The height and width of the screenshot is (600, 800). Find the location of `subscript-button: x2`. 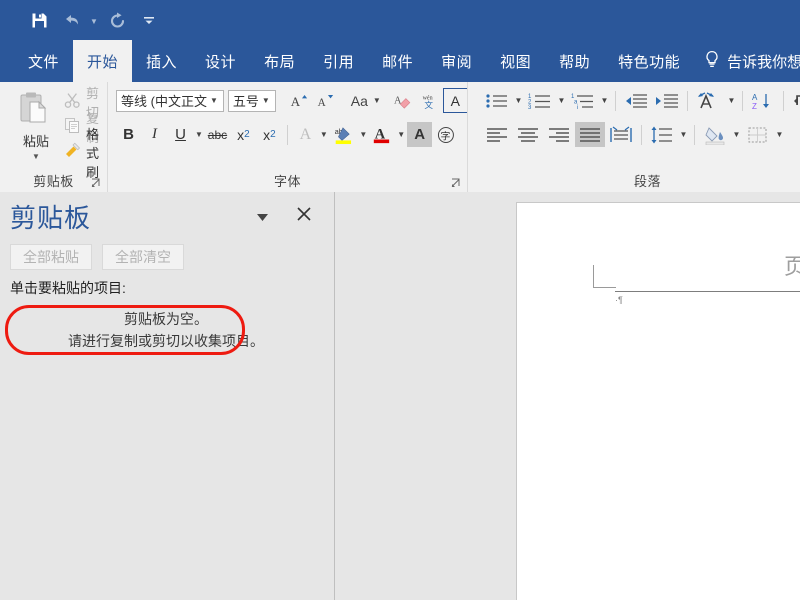

subscript-button: x2 is located at coordinates (243, 134).